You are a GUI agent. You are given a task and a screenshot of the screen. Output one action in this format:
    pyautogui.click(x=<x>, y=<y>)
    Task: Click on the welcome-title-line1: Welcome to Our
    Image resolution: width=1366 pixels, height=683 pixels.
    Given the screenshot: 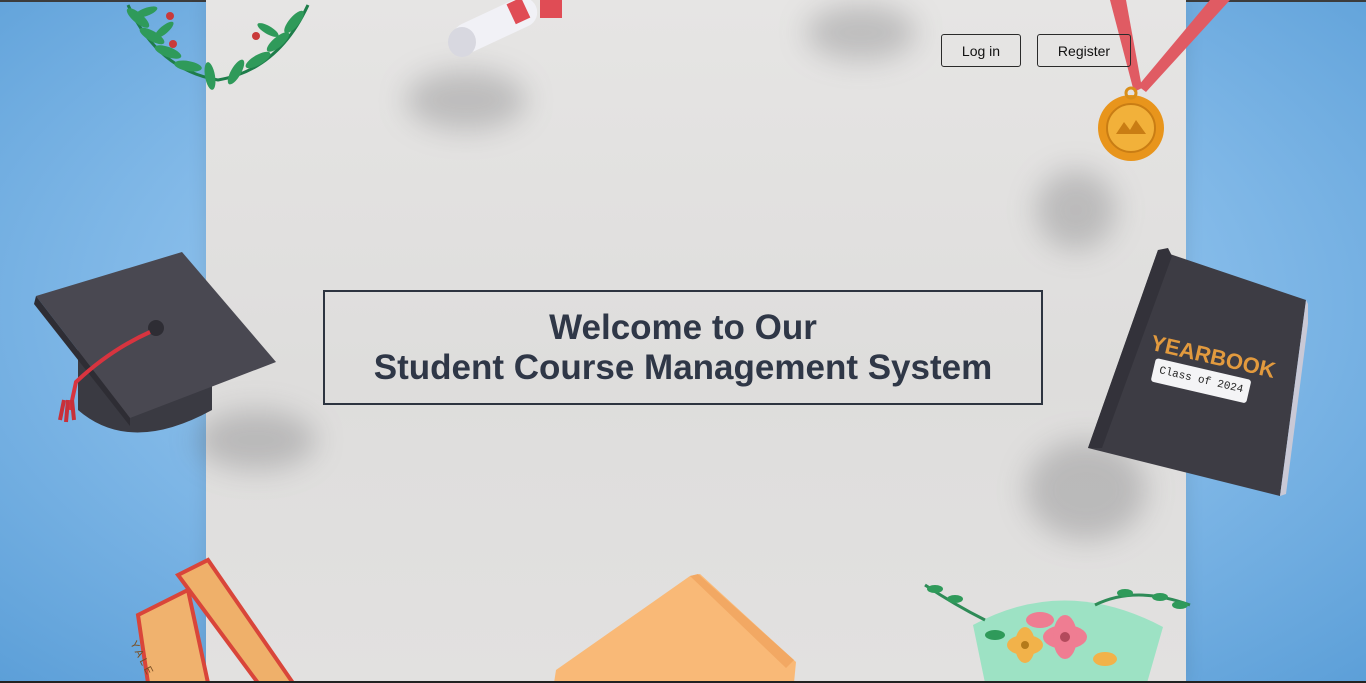 What is the action you would take?
    pyautogui.click(x=683, y=327)
    